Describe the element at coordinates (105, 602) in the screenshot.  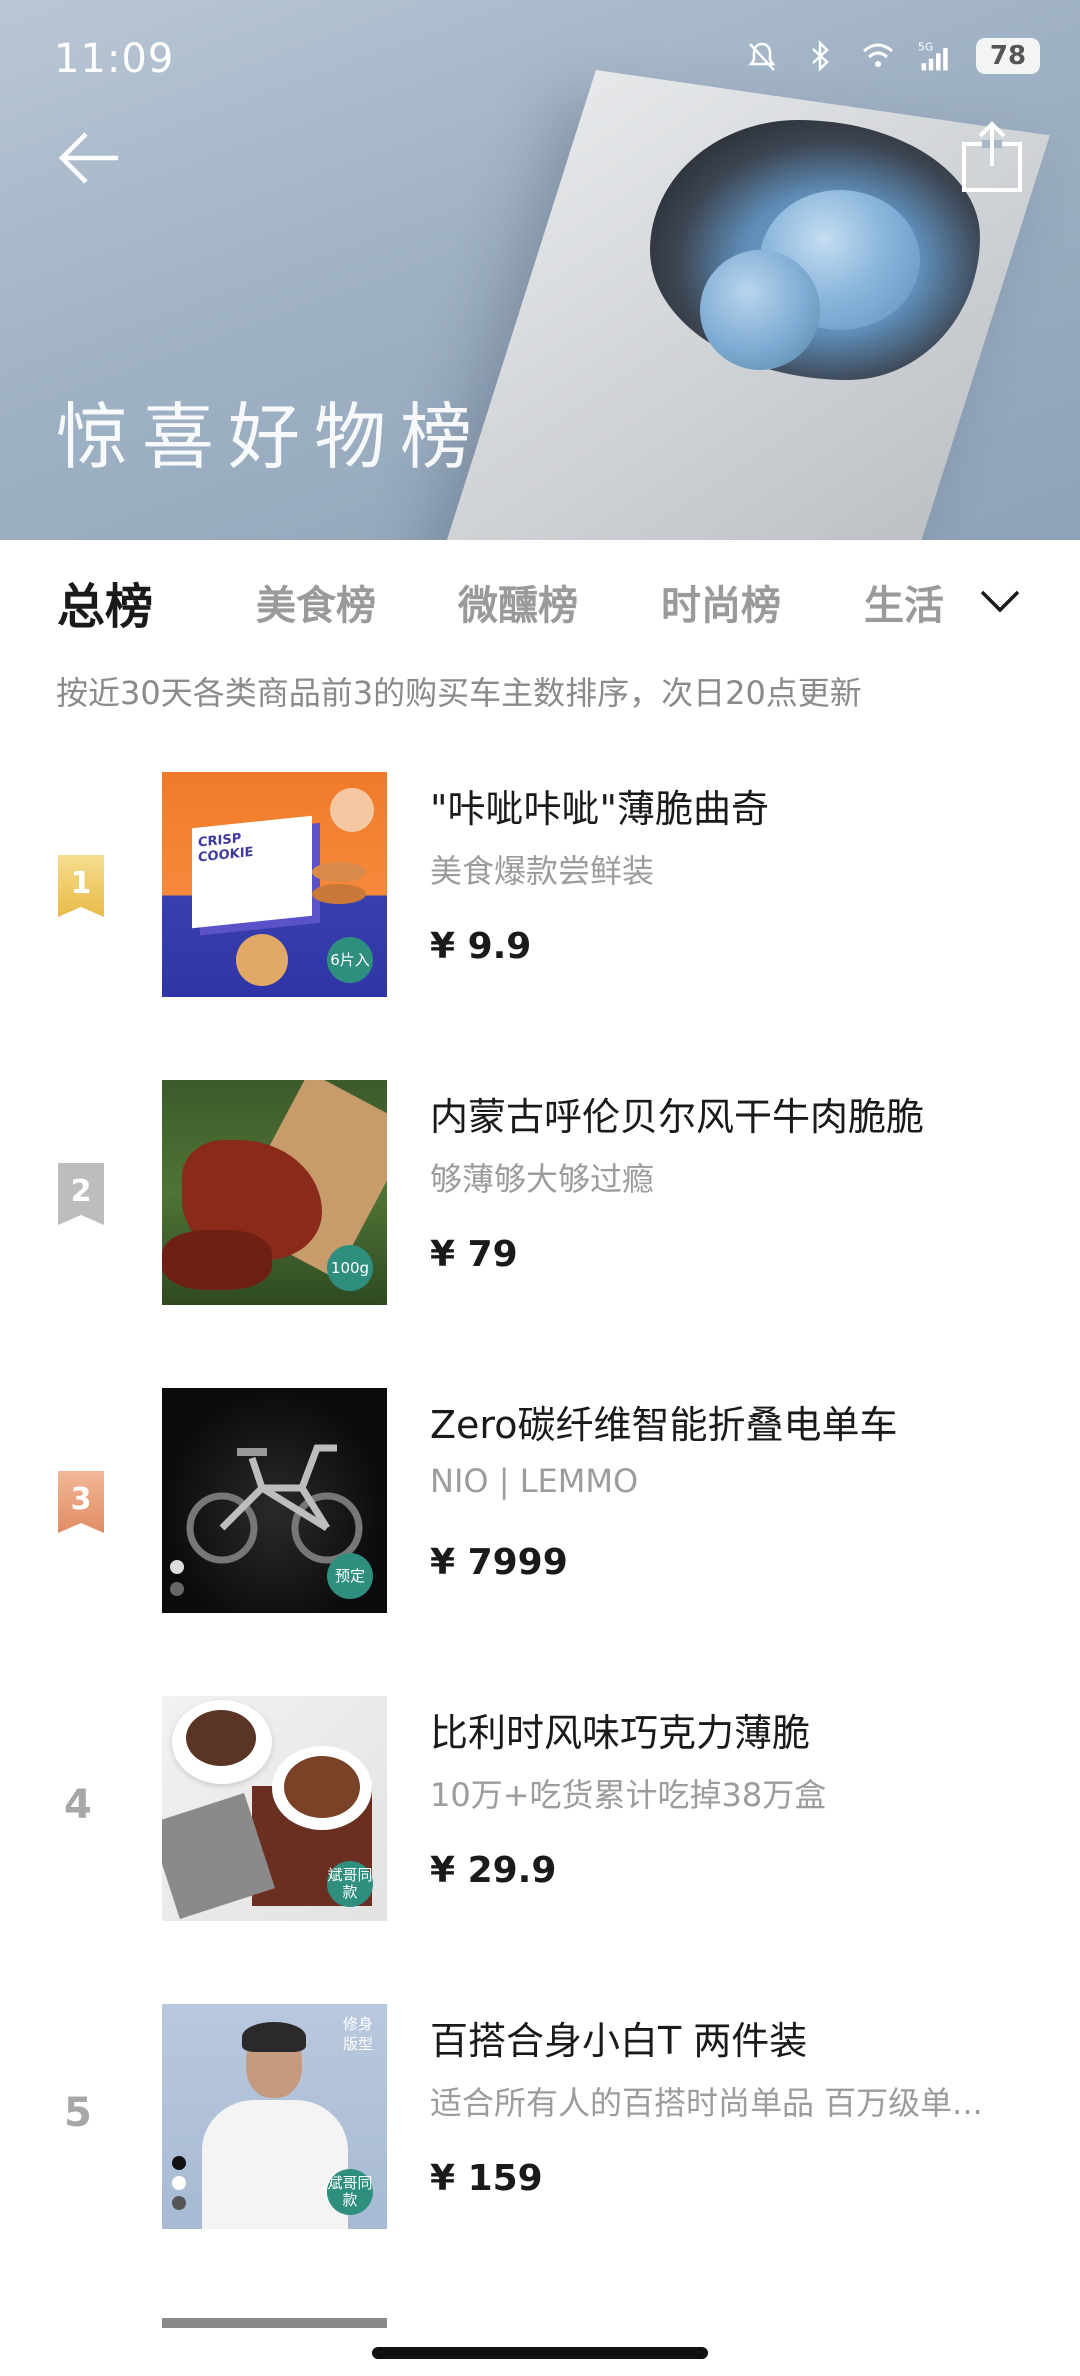
I see `tab-overall: 总榜` at that location.